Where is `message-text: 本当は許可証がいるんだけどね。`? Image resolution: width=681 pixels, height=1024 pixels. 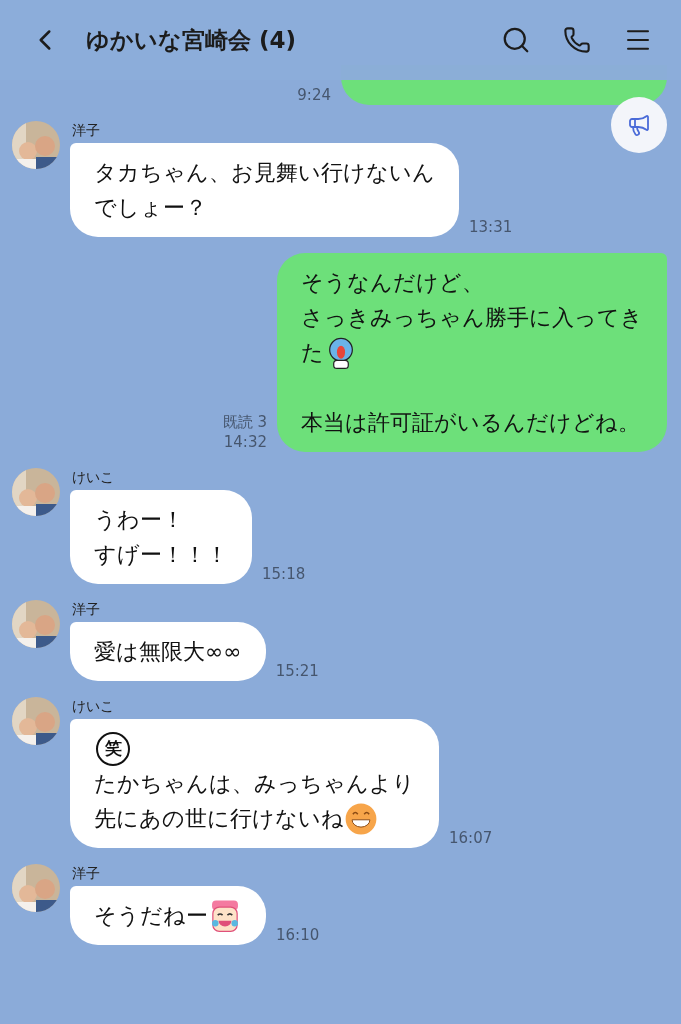 message-text: 本当は許可証がいるんだけどね。 is located at coordinates (470, 423).